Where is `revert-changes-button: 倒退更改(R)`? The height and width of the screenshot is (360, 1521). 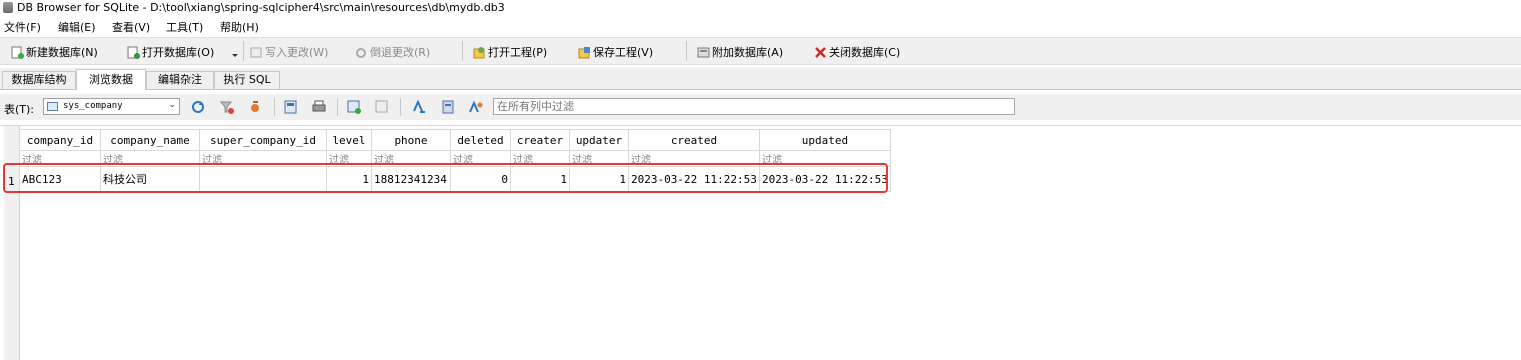 revert-changes-button: 倒退更改(R) is located at coordinates (392, 52).